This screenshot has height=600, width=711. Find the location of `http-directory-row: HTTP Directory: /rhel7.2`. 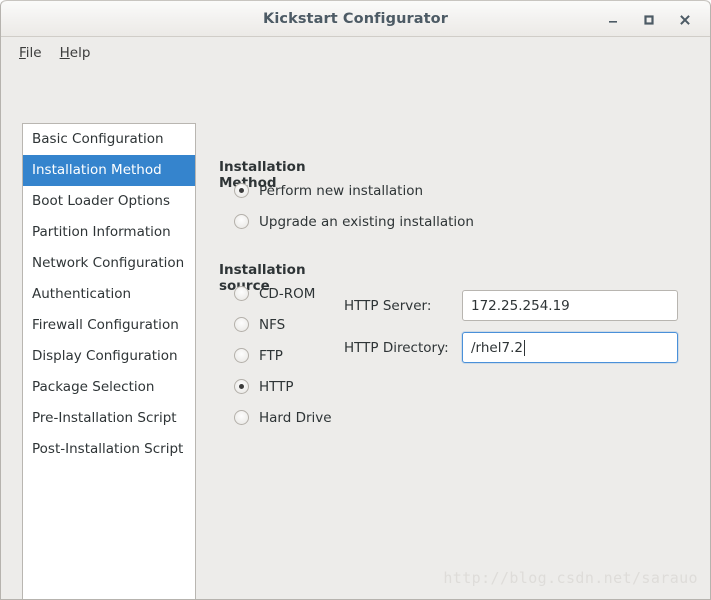

http-directory-row: HTTP Directory: /rhel7.2 is located at coordinates (511, 347).